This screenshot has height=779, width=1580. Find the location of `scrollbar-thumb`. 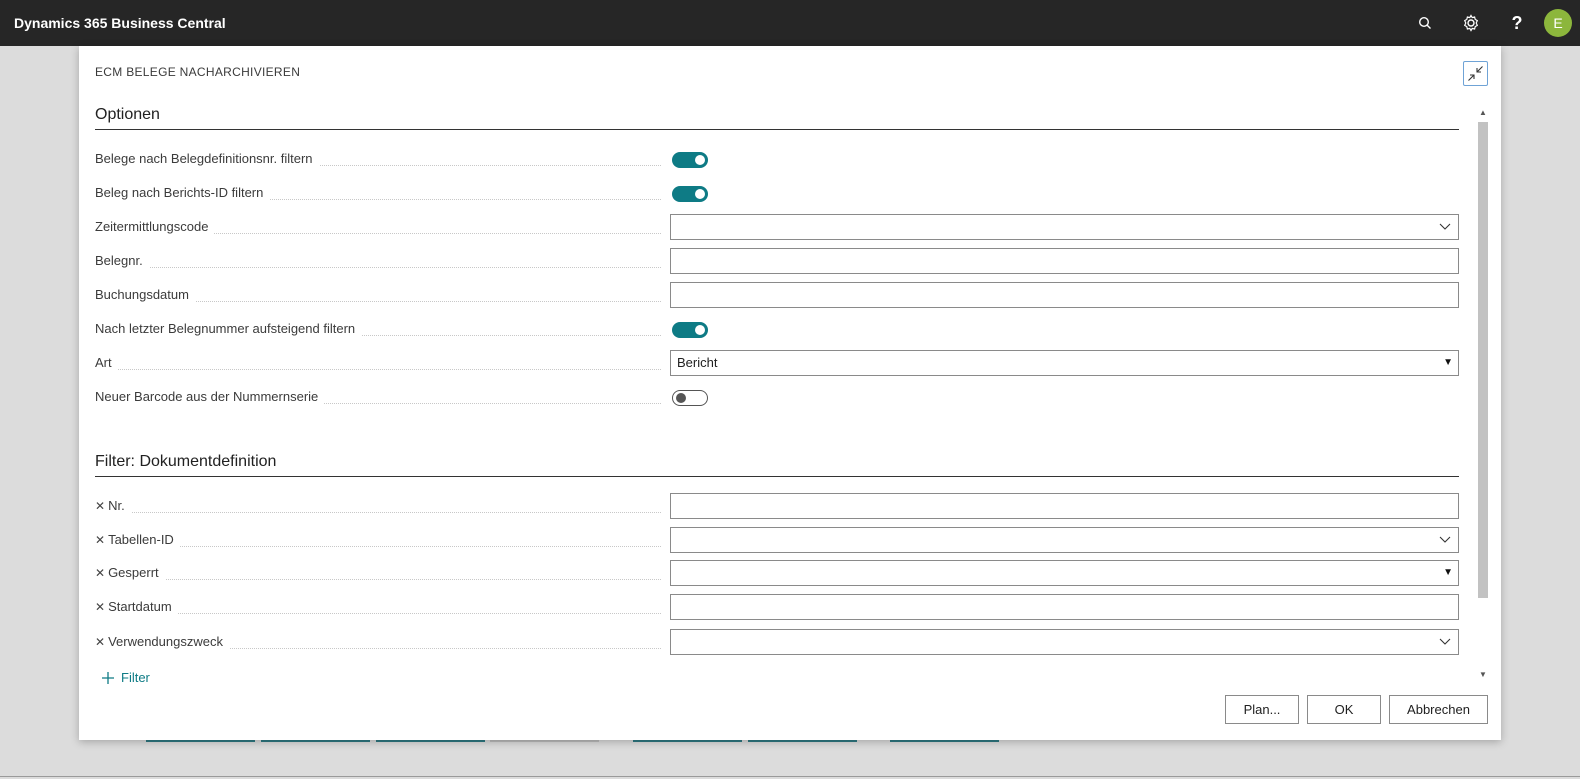

scrollbar-thumb is located at coordinates (1483, 360).